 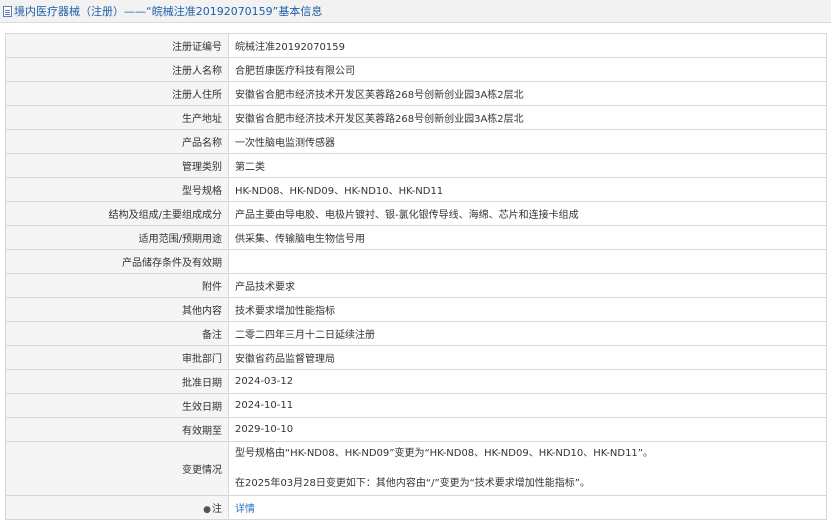 What do you see at coordinates (117, 357) in the screenshot?
I see `row-label: 审批部门` at bounding box center [117, 357].